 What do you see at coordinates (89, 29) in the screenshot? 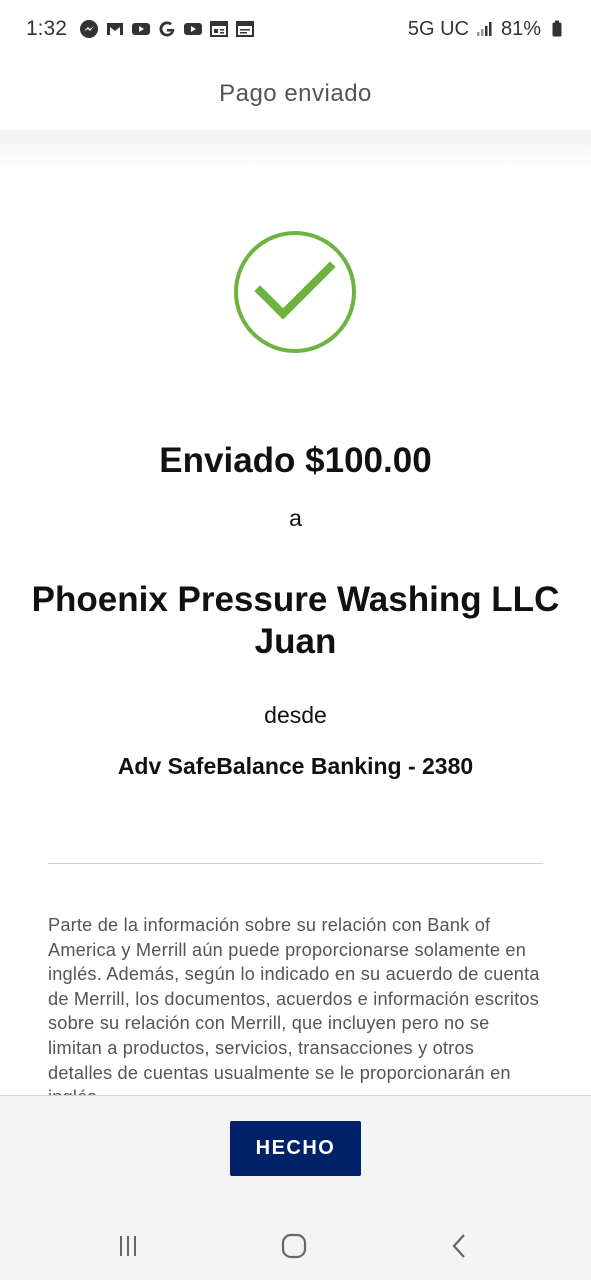
I see `messenger-icon` at bounding box center [89, 29].